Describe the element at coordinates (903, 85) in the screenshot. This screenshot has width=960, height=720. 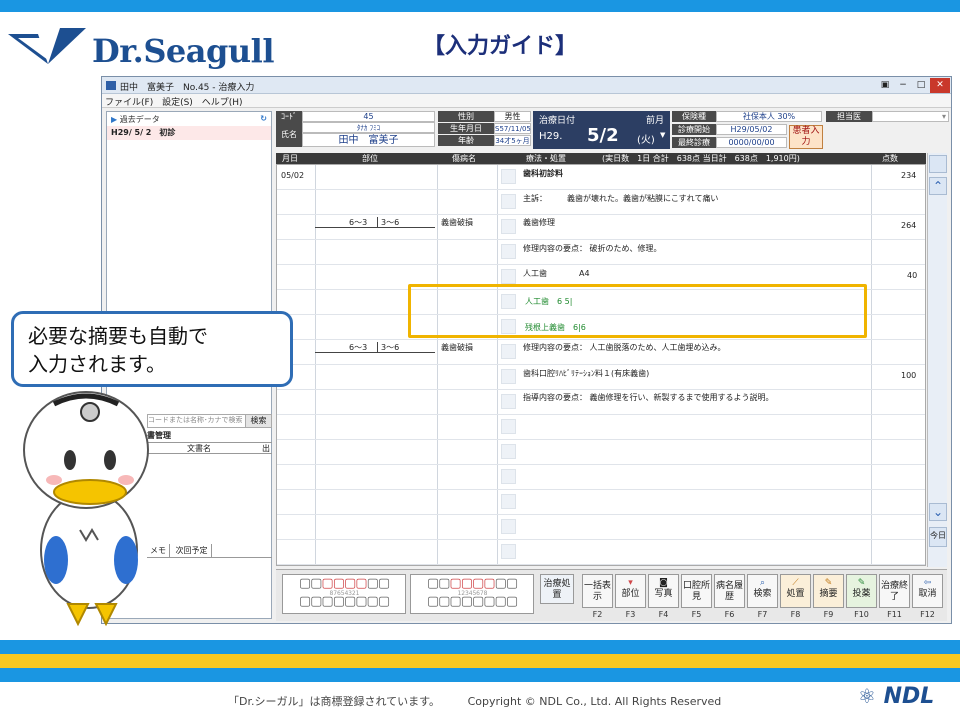
I see `minimize-button: −` at that location.